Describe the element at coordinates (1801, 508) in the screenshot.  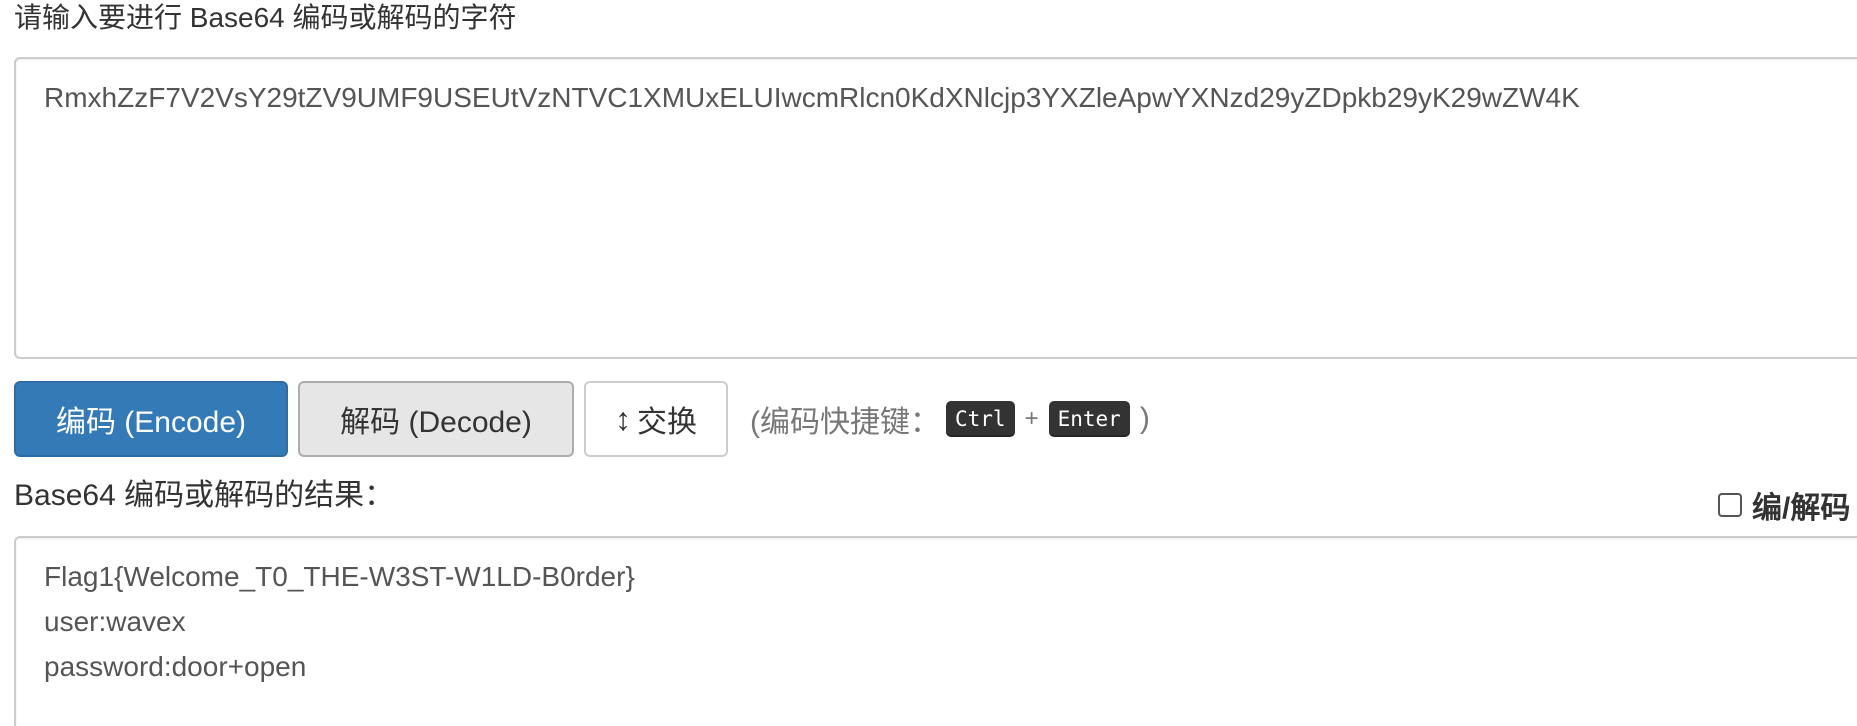
I see `toggle-label: 编/解码` at that location.